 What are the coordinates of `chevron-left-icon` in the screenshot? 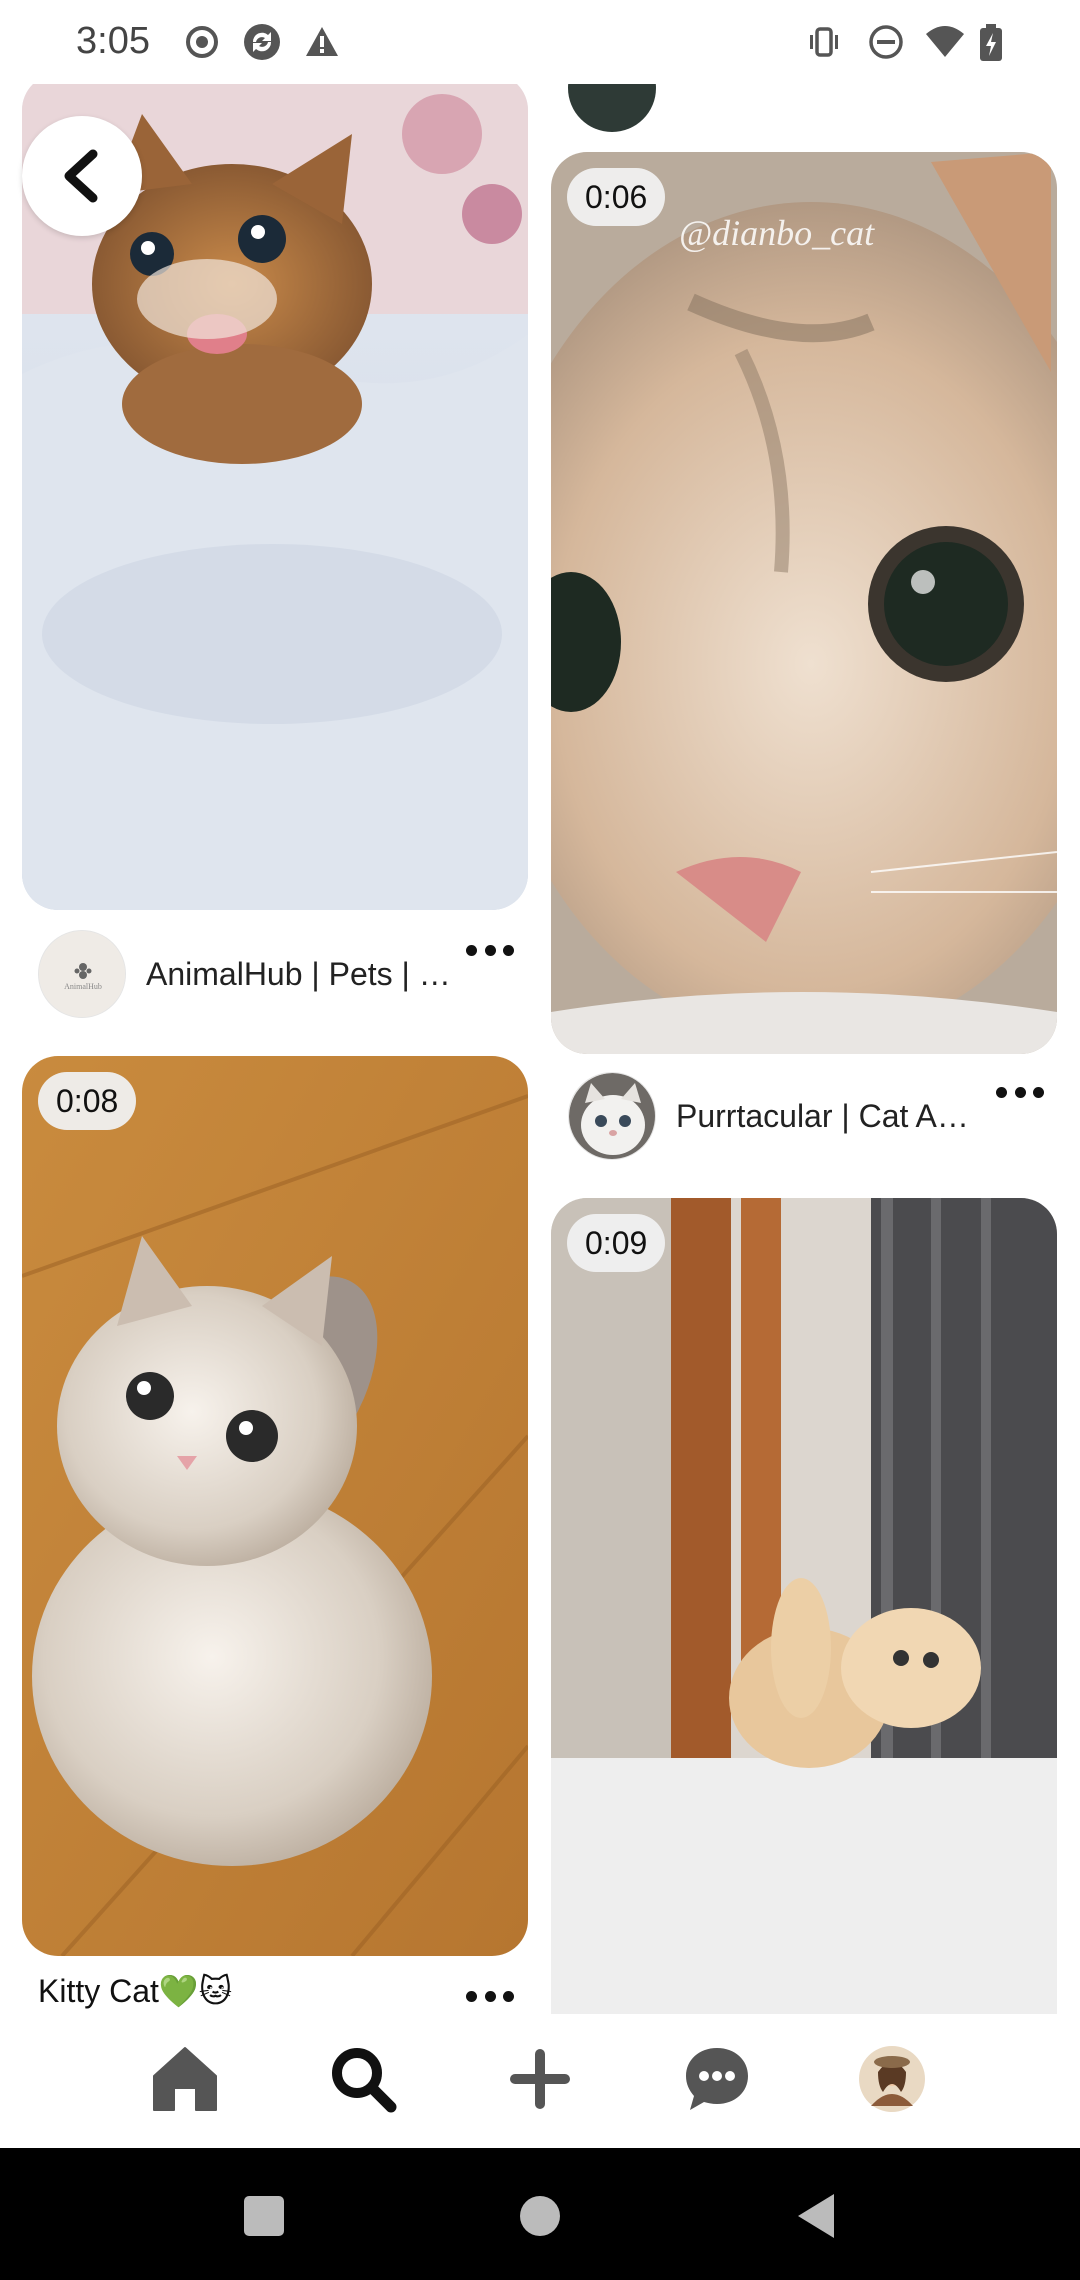 It's located at (81, 176).